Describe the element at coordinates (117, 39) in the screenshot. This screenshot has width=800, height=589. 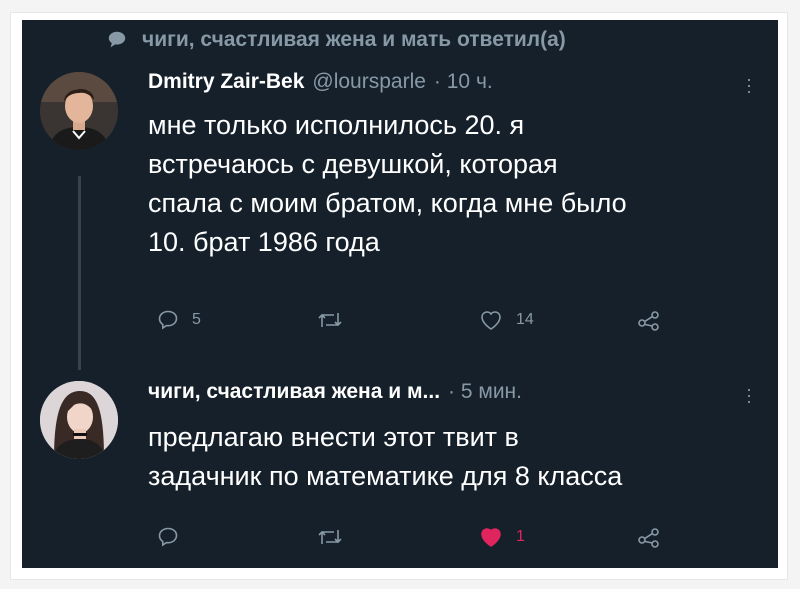
I see `speech-bubble-icon` at that location.